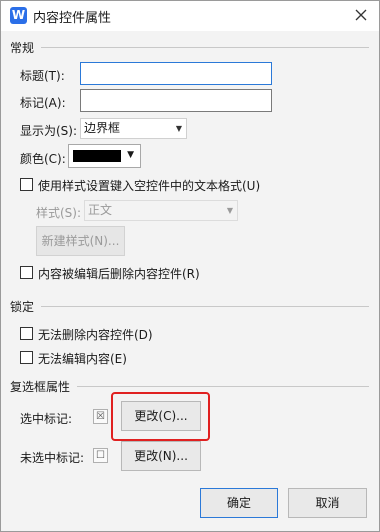 This screenshot has width=380, height=532. What do you see at coordinates (26, 272) in the screenshot?
I see `remove-on-edit-checkbox` at bounding box center [26, 272].